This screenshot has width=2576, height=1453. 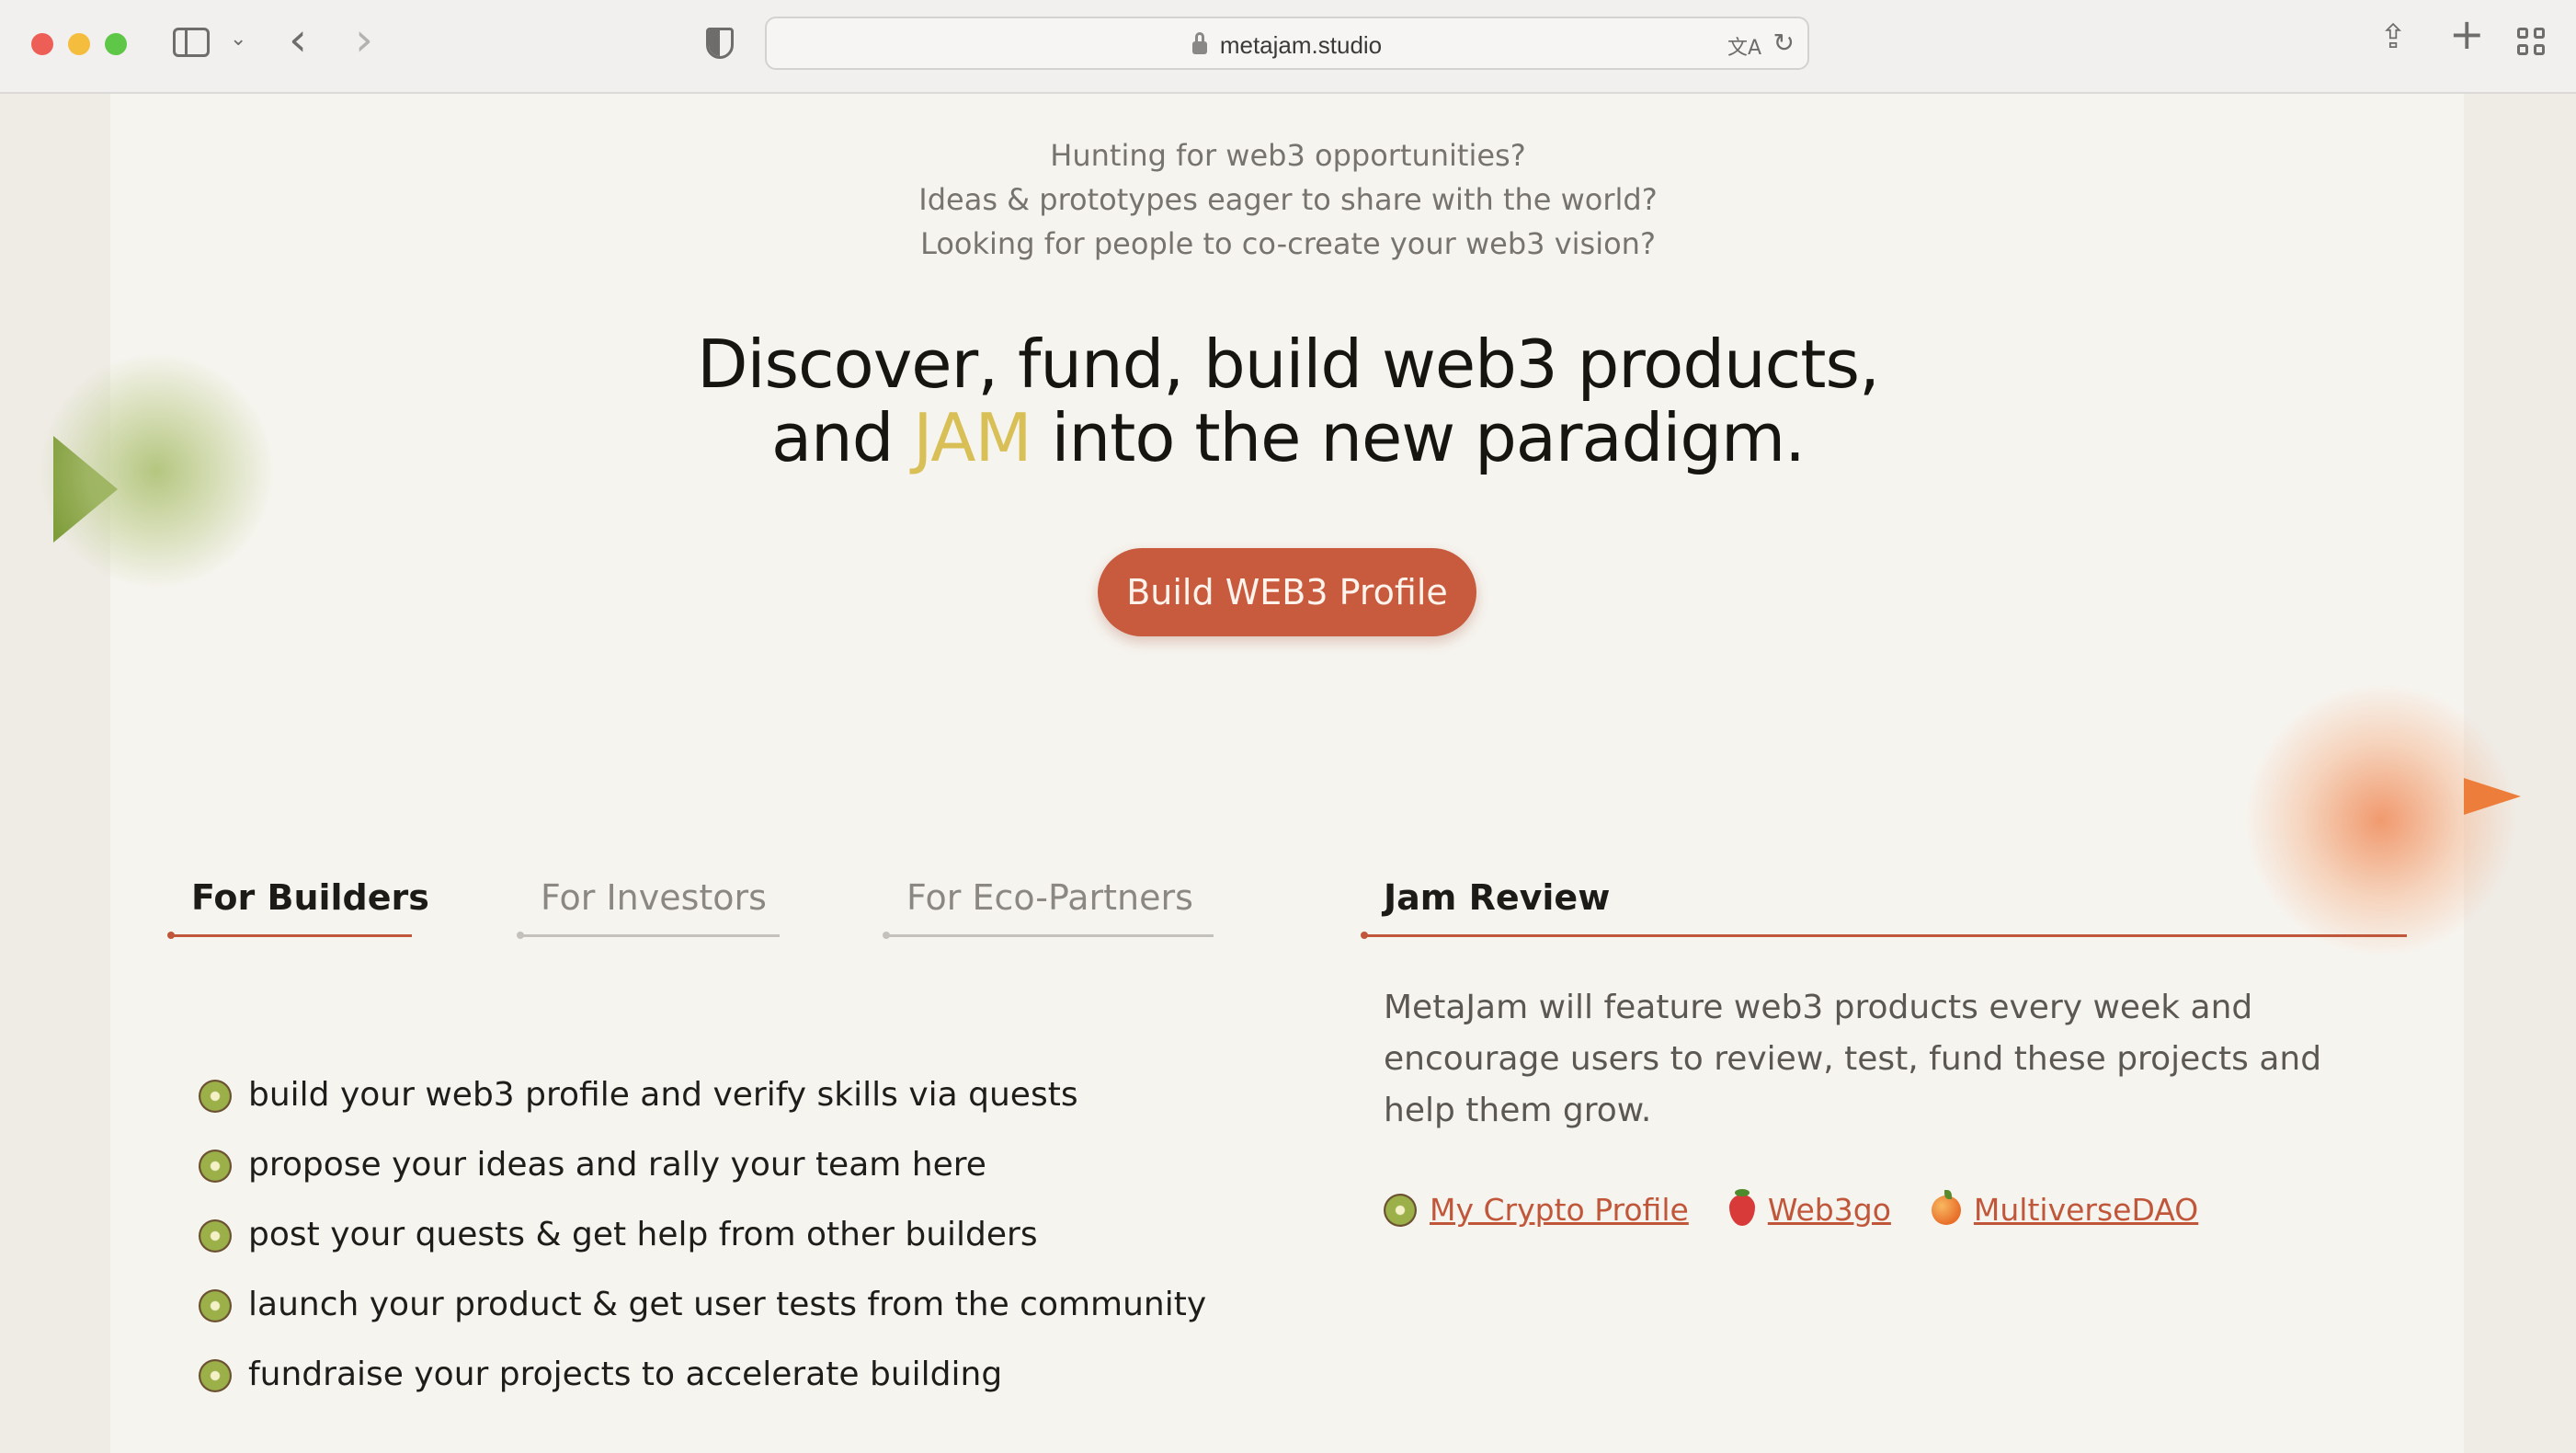 What do you see at coordinates (298, 40) in the screenshot?
I see `back-arrow-icon: ‹` at bounding box center [298, 40].